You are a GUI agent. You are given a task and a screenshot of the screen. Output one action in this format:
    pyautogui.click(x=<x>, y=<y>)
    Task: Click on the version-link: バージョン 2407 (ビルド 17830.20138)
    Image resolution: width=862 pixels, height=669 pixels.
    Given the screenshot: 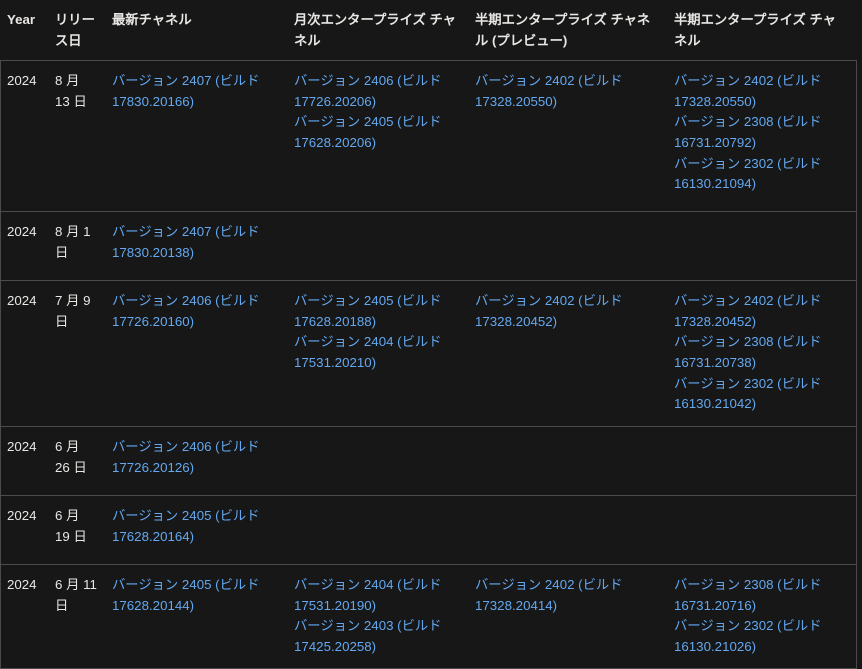 What is the action you would take?
    pyautogui.click(x=195, y=242)
    